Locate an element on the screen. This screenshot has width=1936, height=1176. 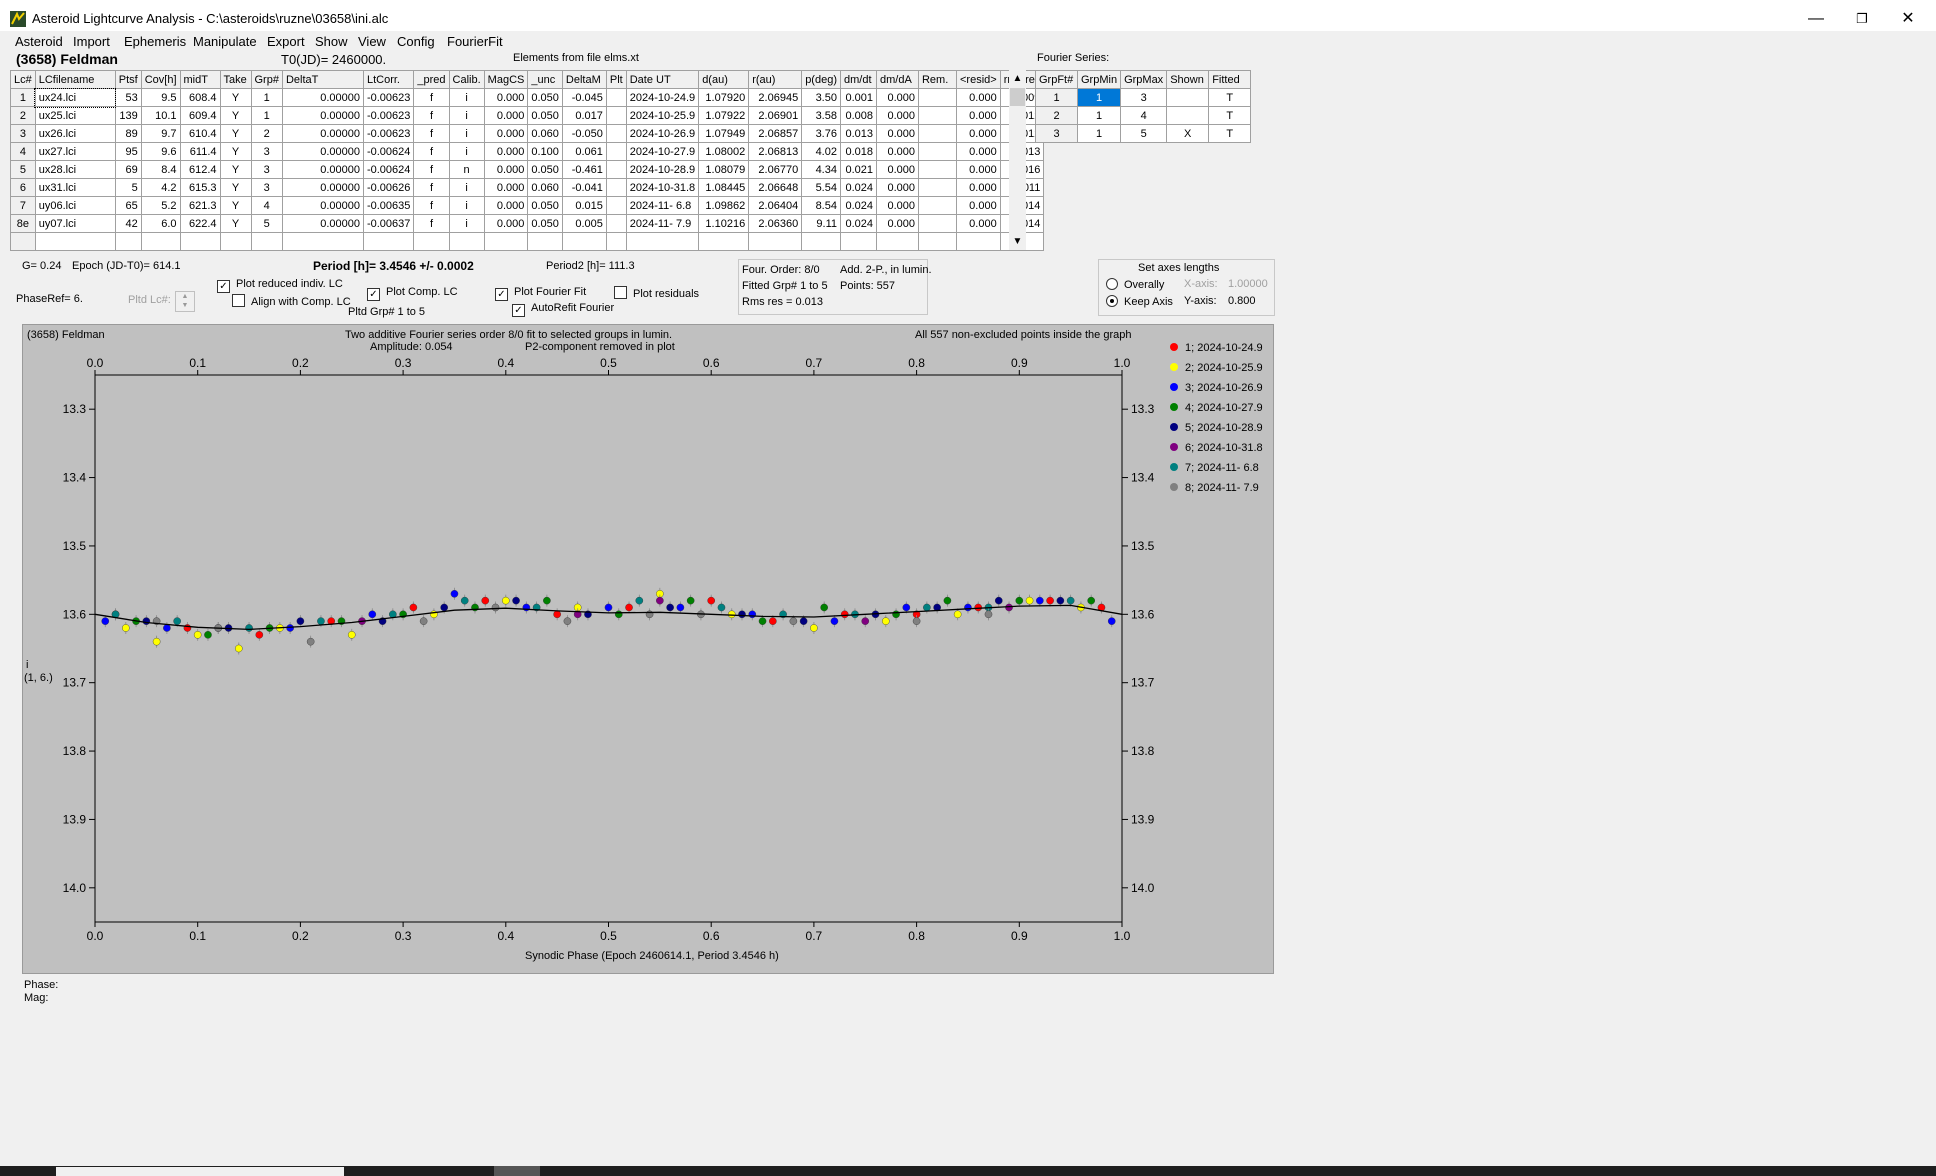
taskbar-search-box is located at coordinates (200, 1171).